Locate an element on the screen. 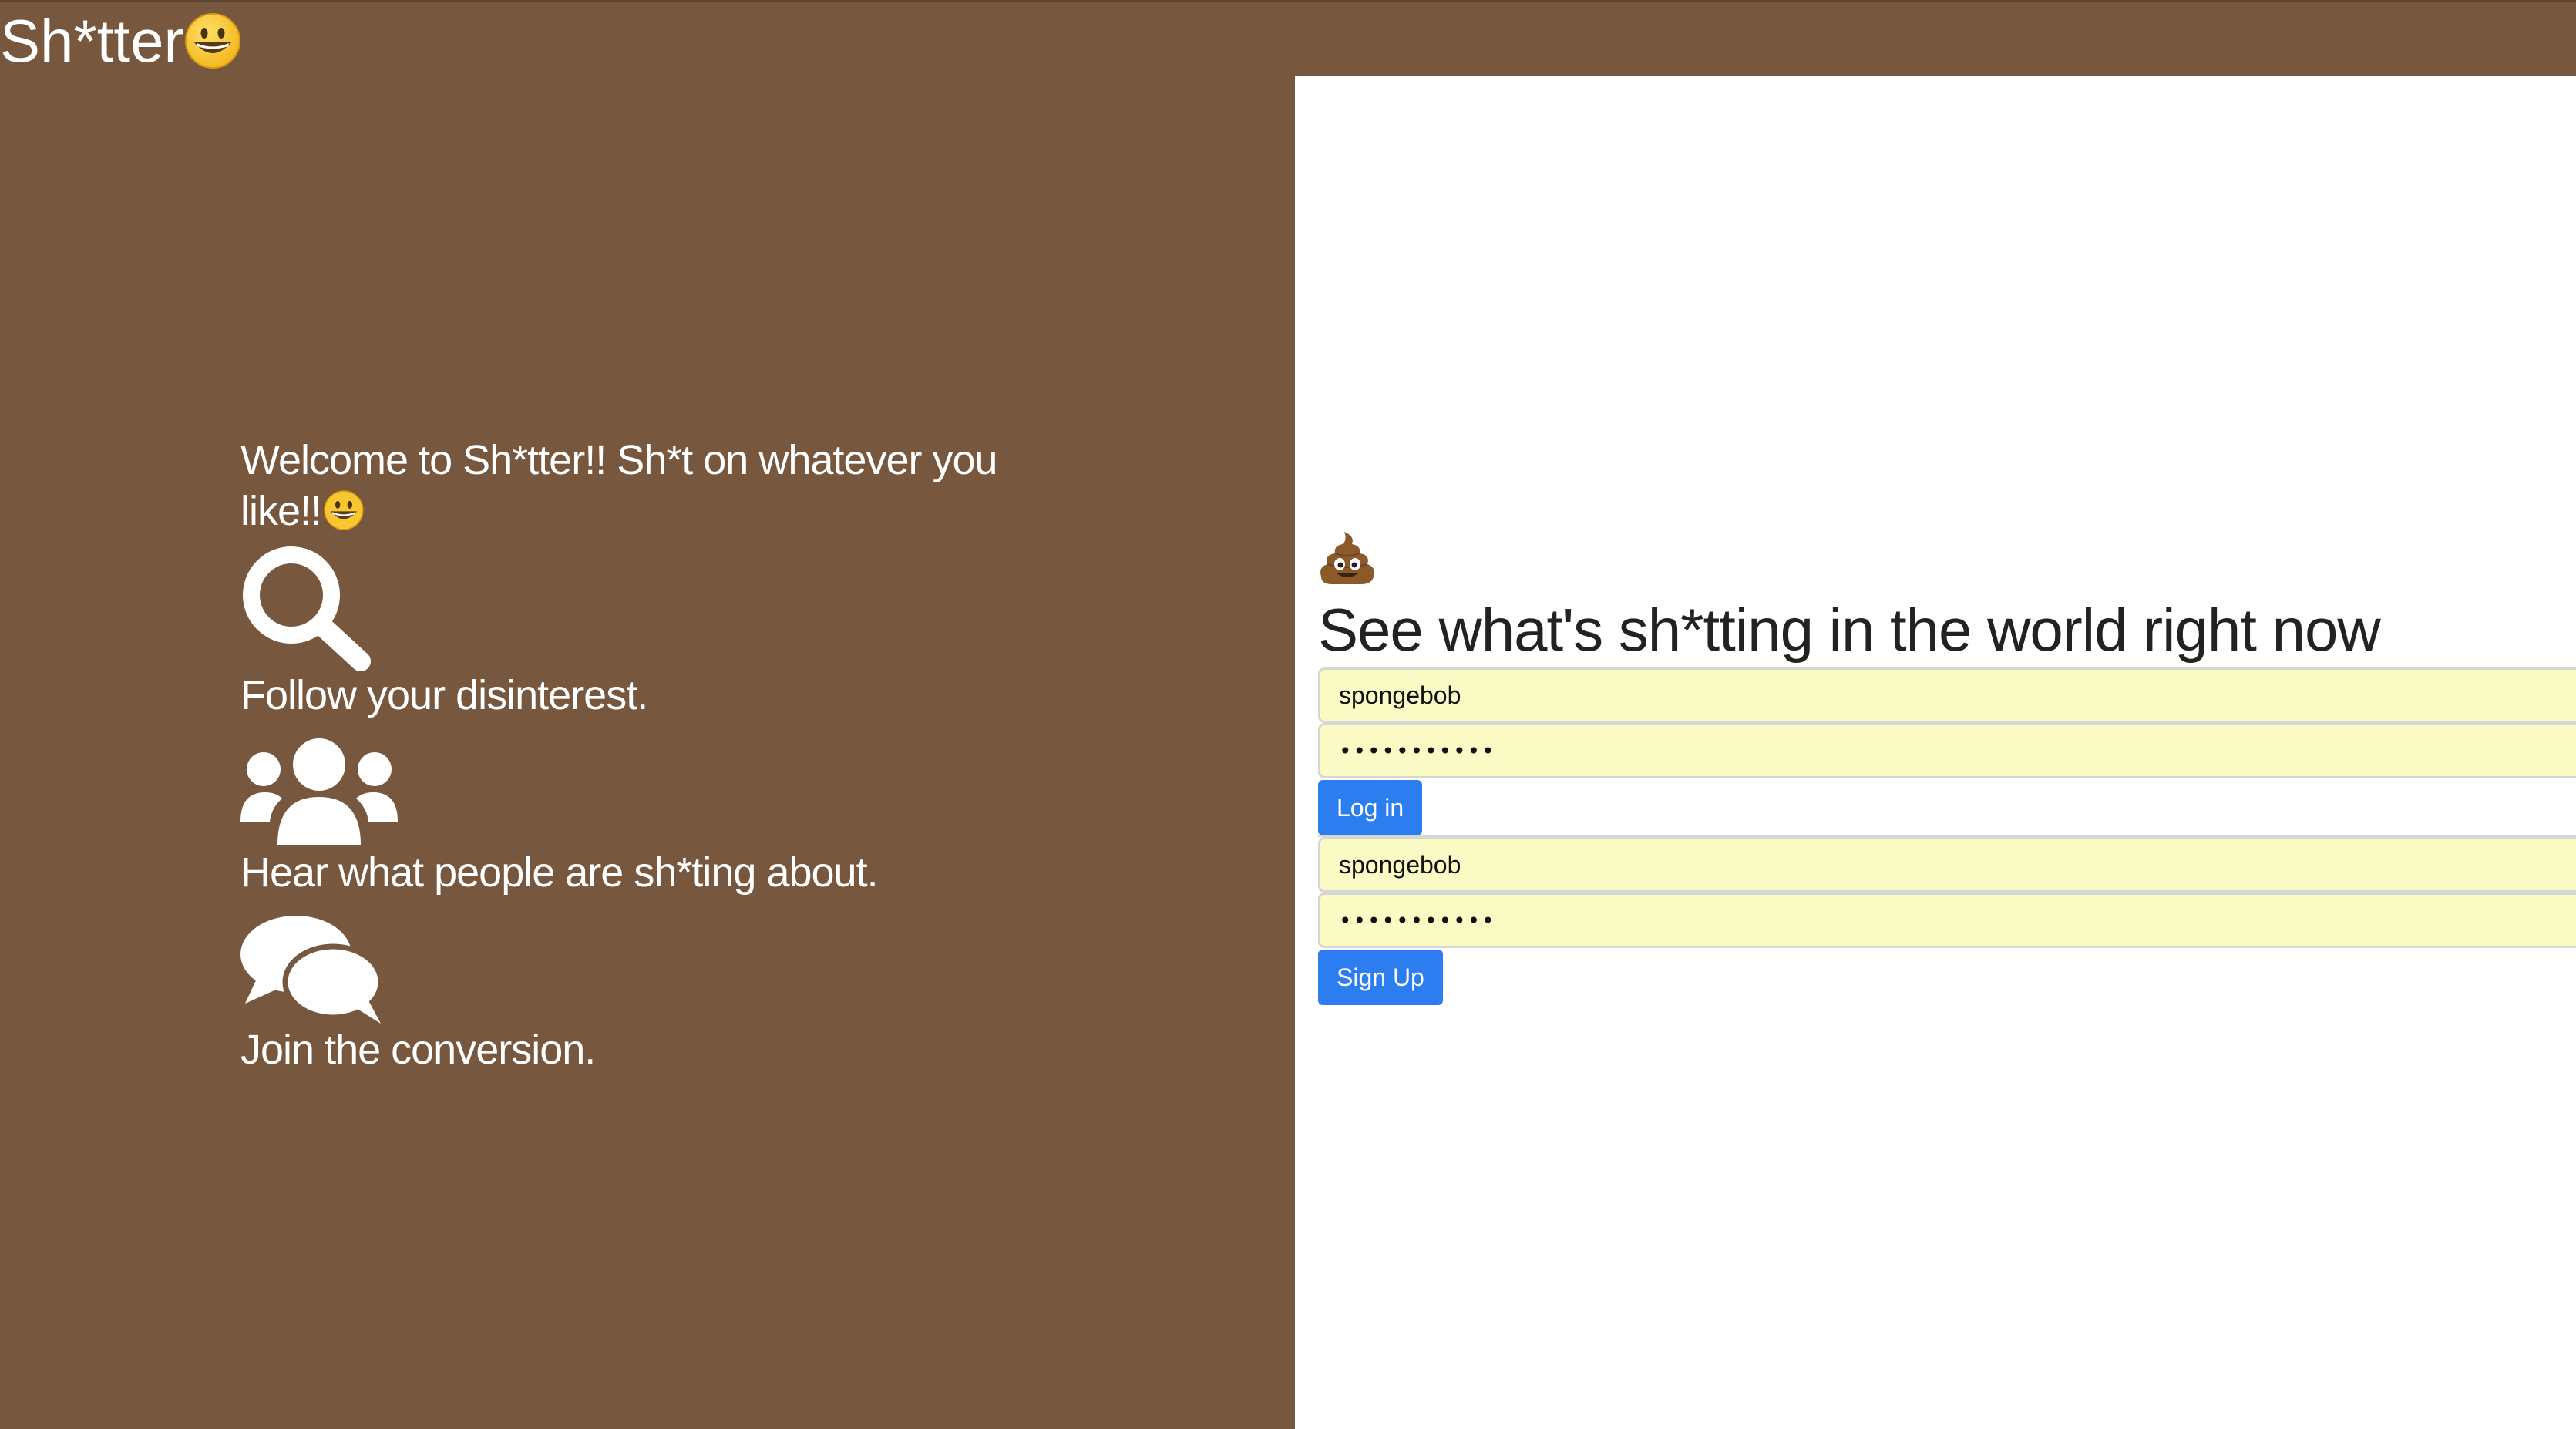  login-form: Log in is located at coordinates (1947, 752).